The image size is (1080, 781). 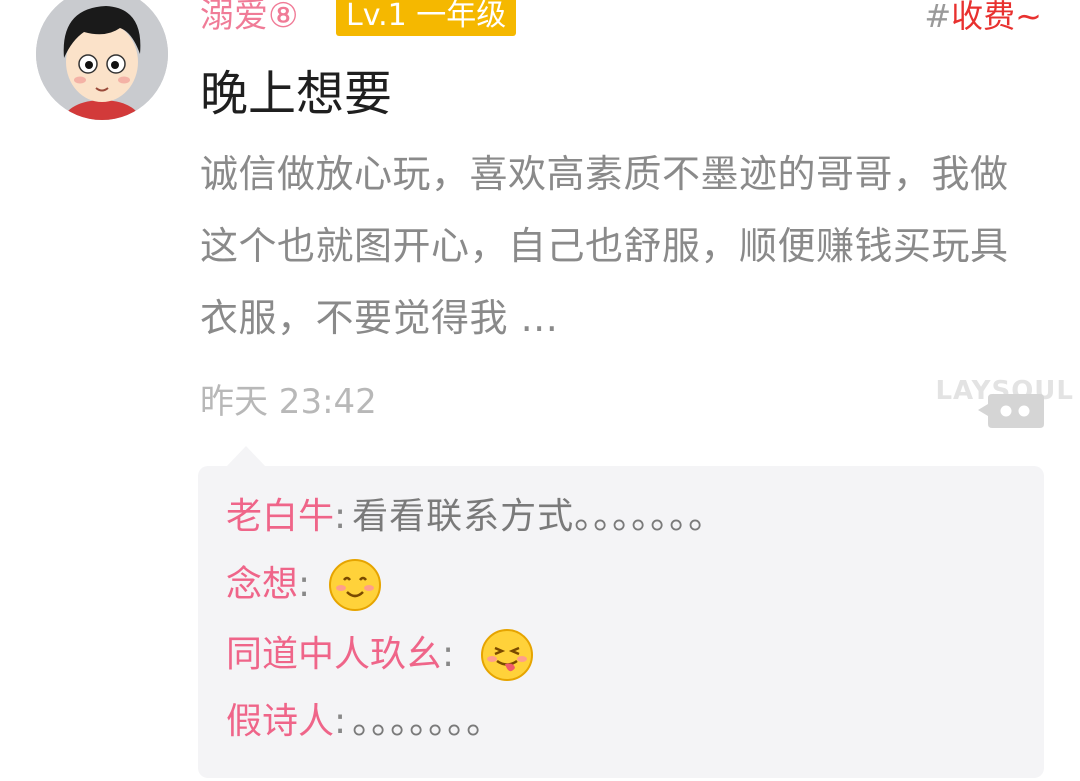 I want to click on cartoon-boy-avatar-icon, so click(x=102, y=60).